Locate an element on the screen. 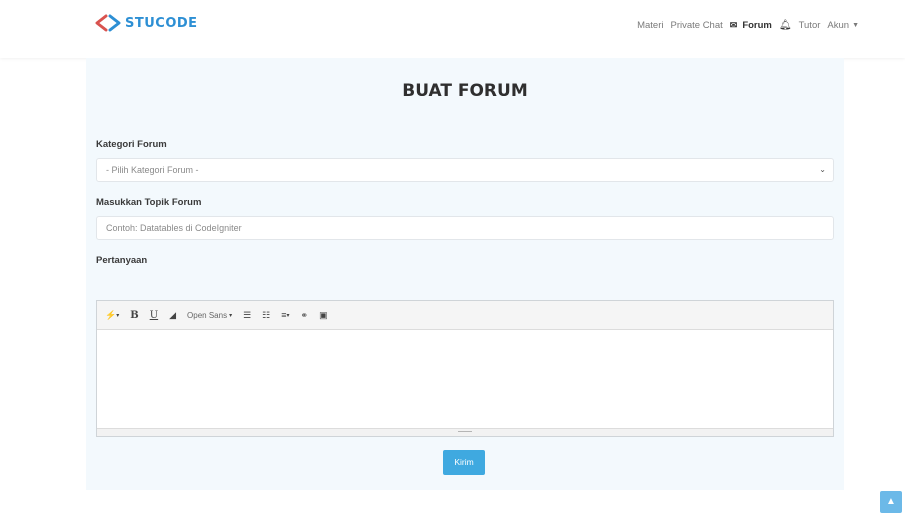 This screenshot has width=905, height=514. nav-item-akun: Akun ▼ is located at coordinates (843, 25).